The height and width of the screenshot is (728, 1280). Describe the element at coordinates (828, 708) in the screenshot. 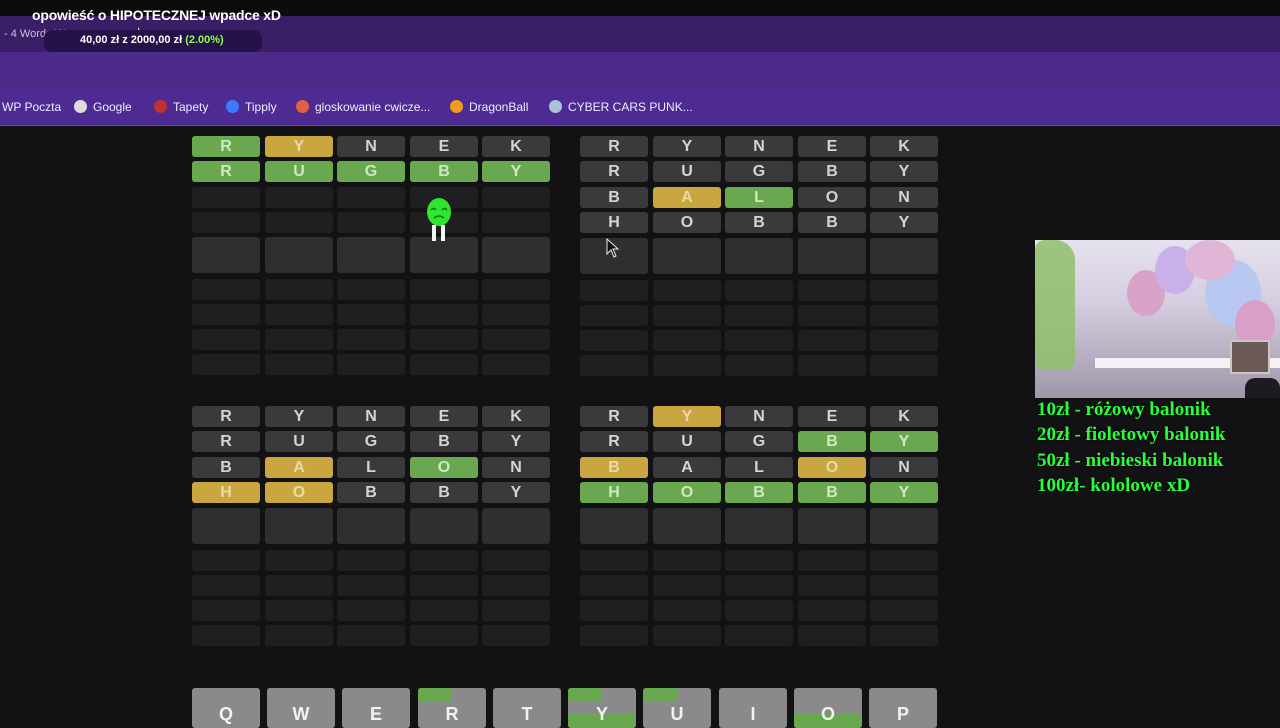

I see `key-o: O` at that location.